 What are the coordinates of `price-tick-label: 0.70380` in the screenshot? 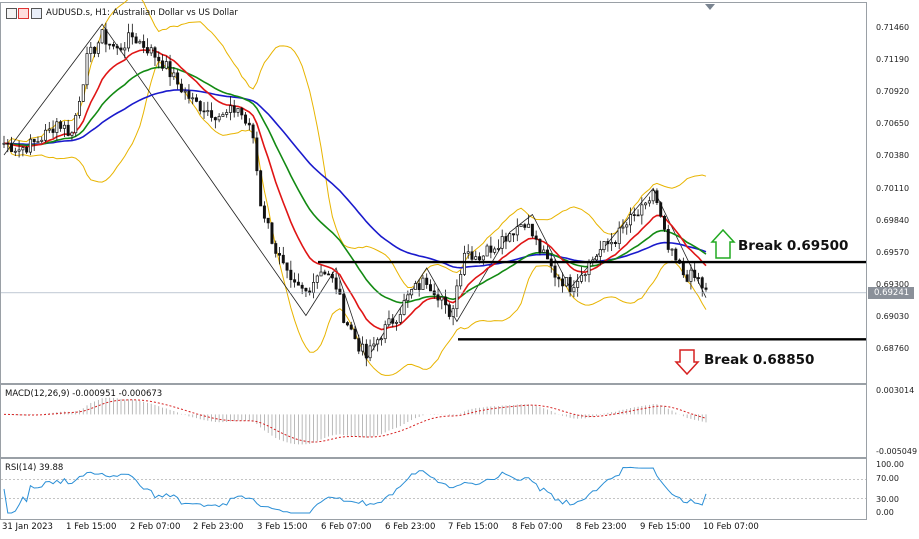 It's located at (893, 156).